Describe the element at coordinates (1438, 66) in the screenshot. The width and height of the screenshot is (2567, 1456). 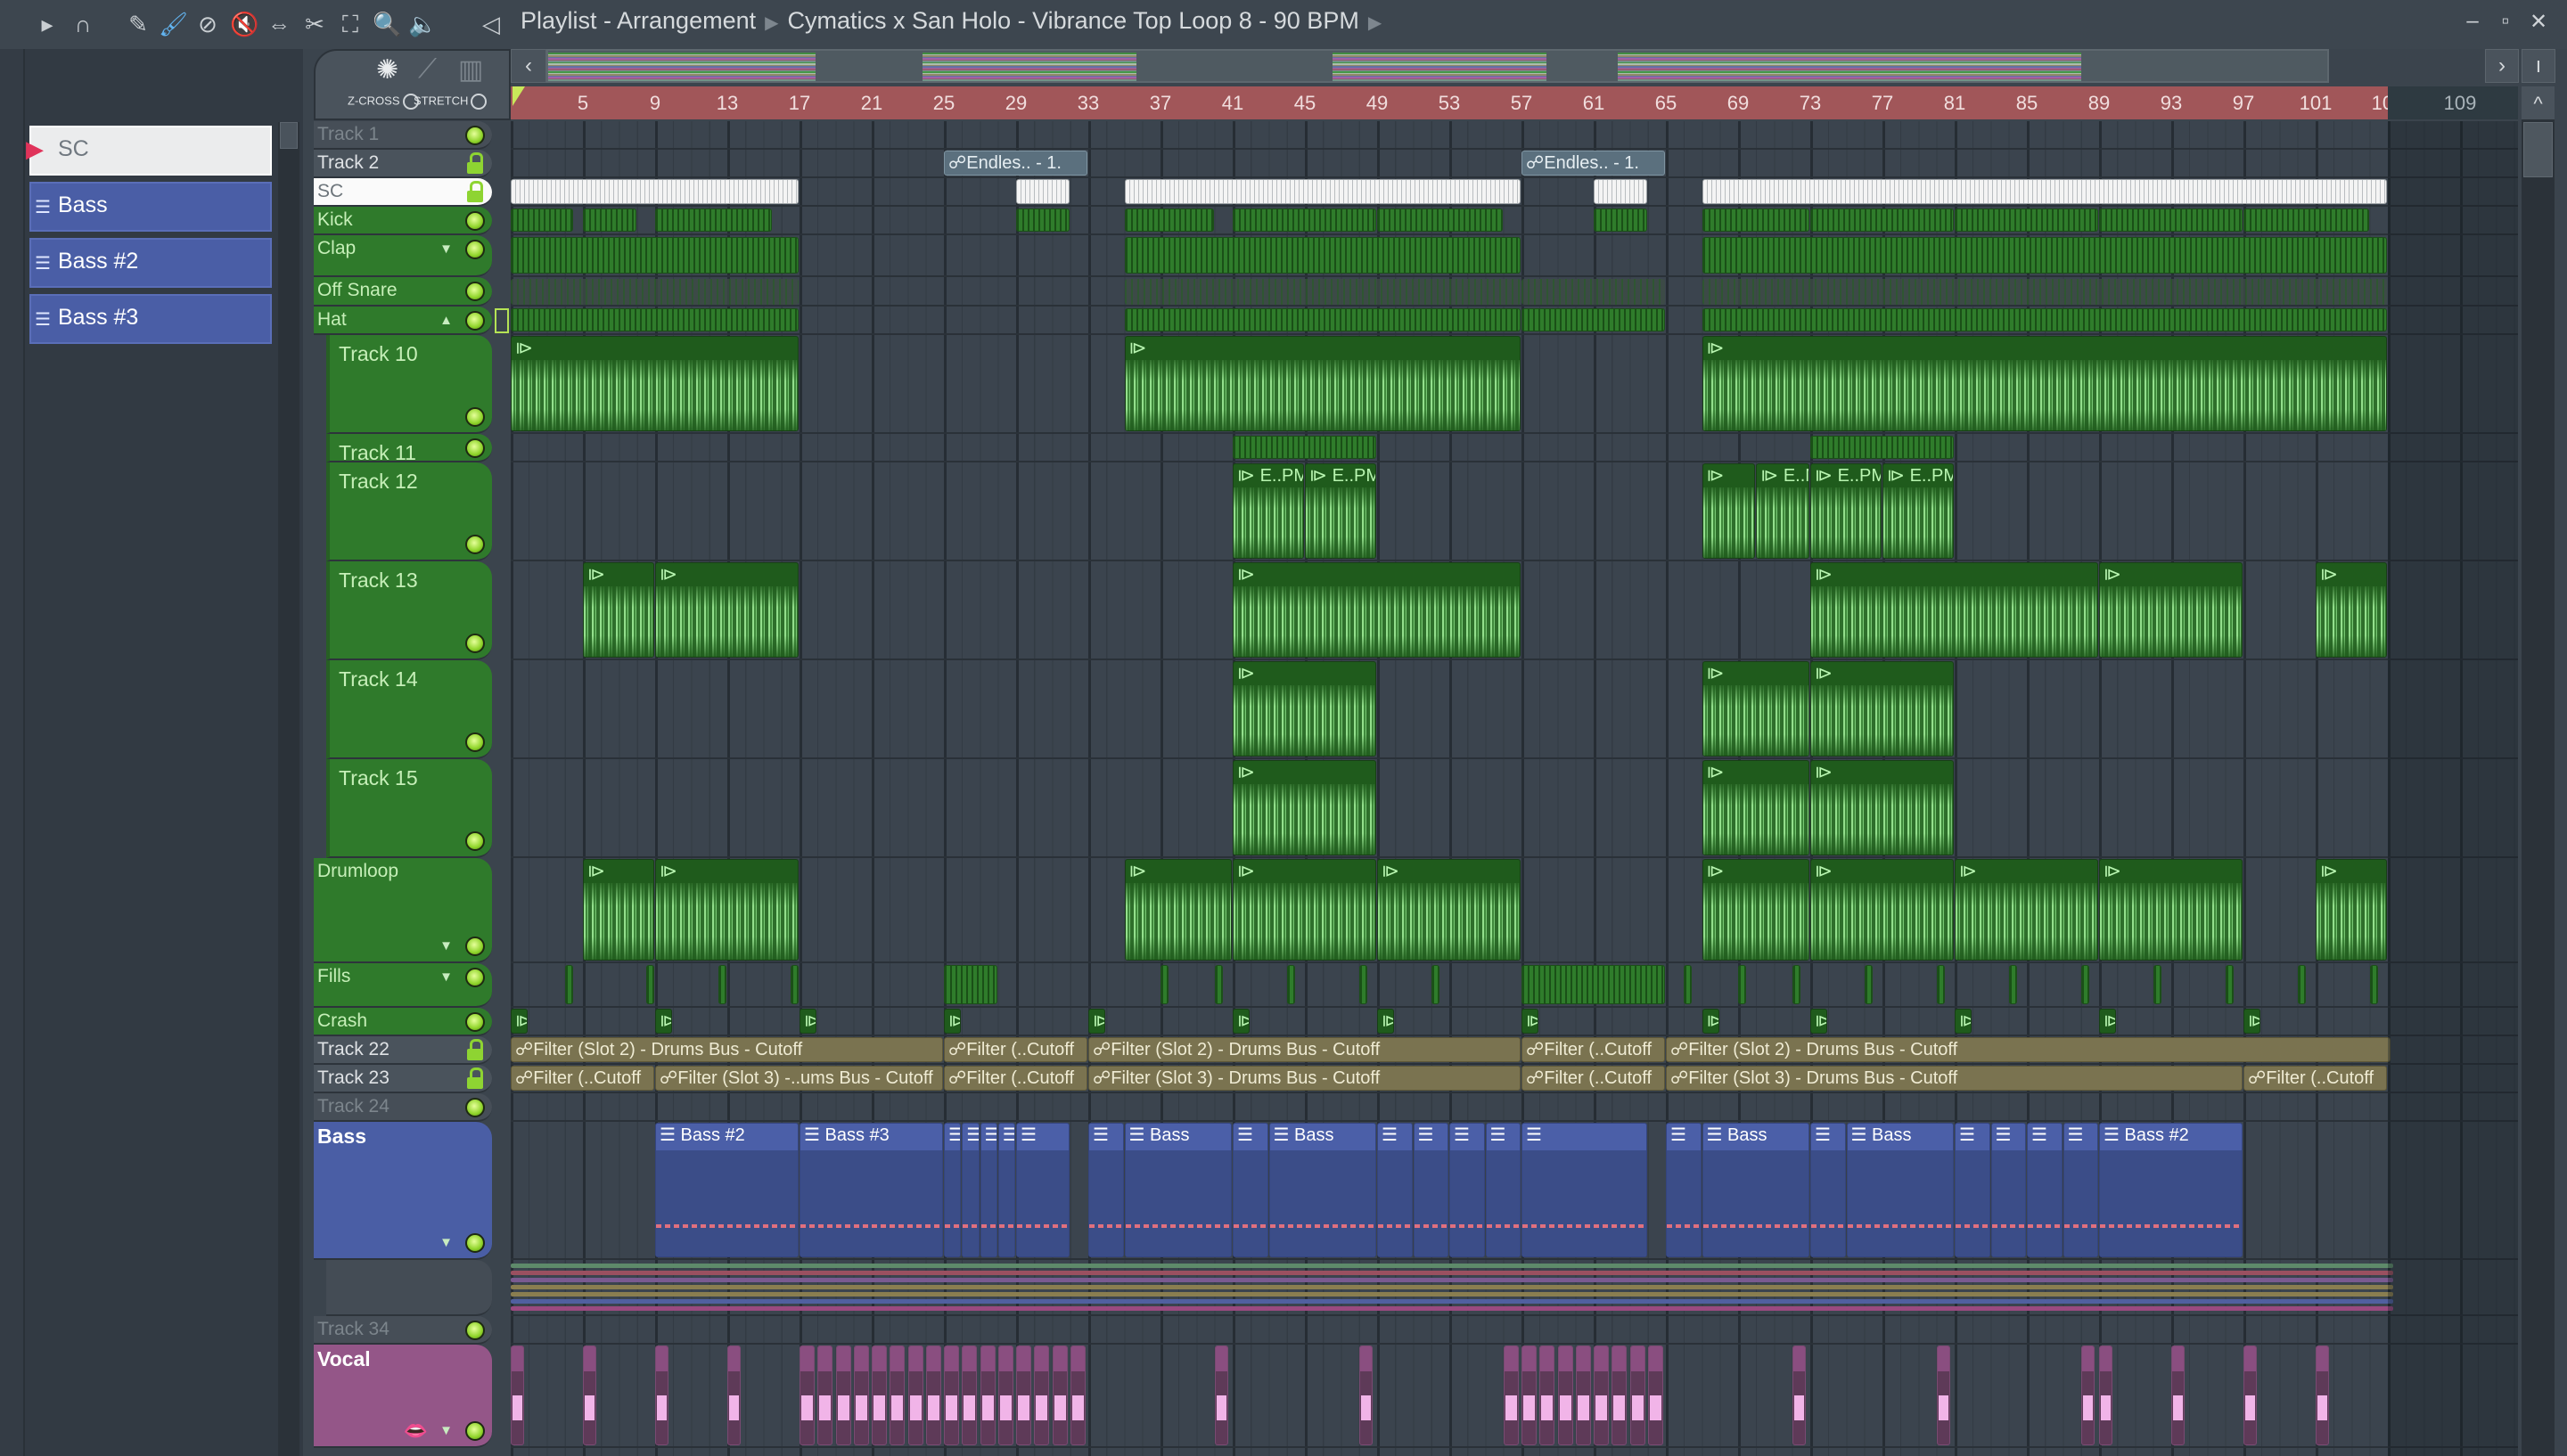
I see `arrangement-overview` at that location.